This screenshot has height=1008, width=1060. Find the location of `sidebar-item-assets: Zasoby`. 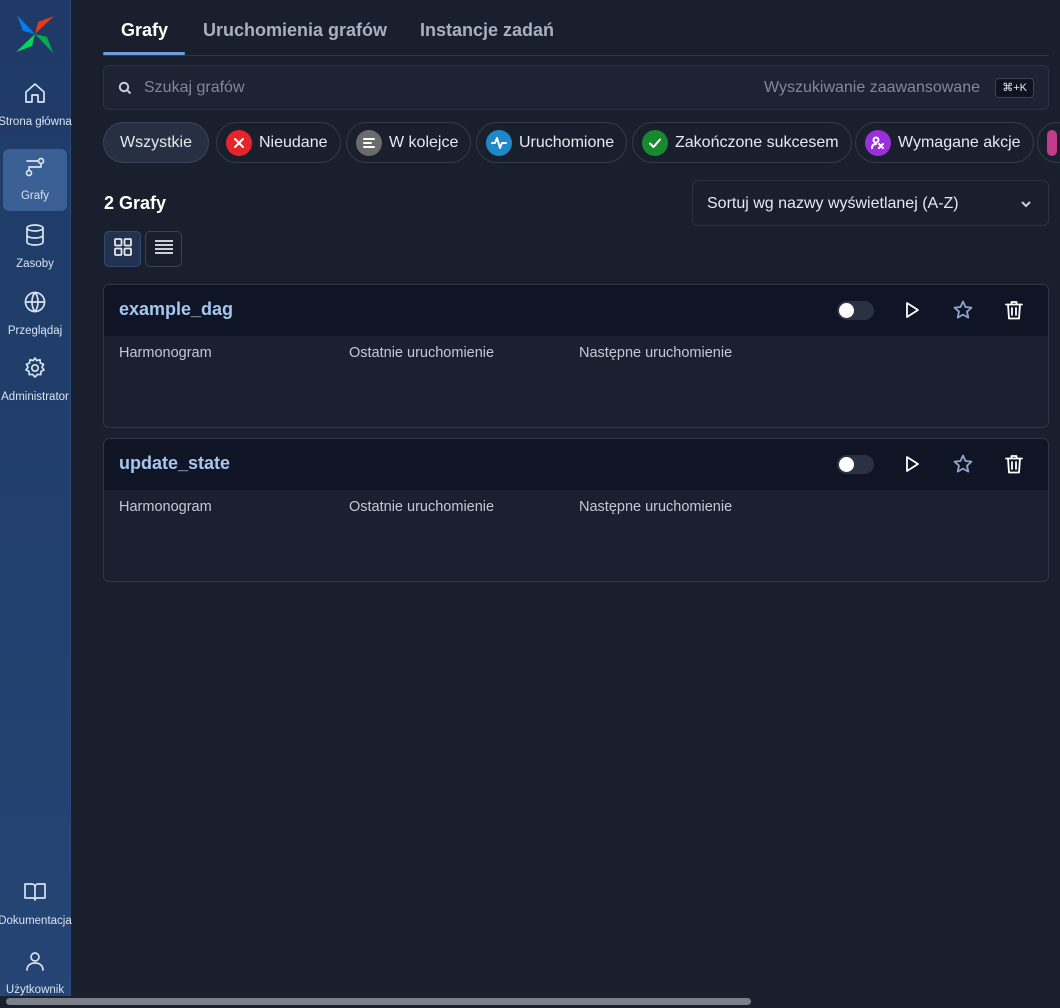

sidebar-item-assets: Zasoby is located at coordinates (35, 248).